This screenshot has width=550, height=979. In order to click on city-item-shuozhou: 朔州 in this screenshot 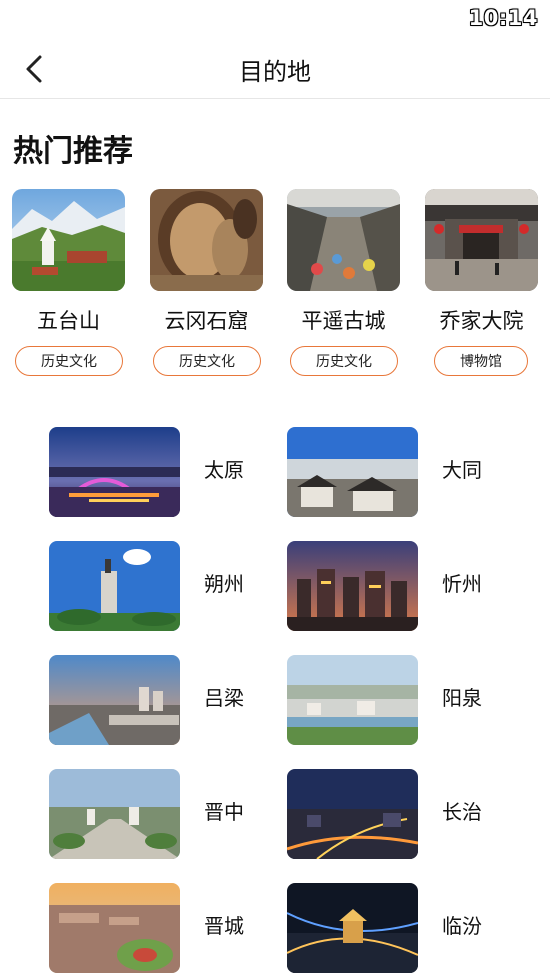, I will do `click(159, 586)`.